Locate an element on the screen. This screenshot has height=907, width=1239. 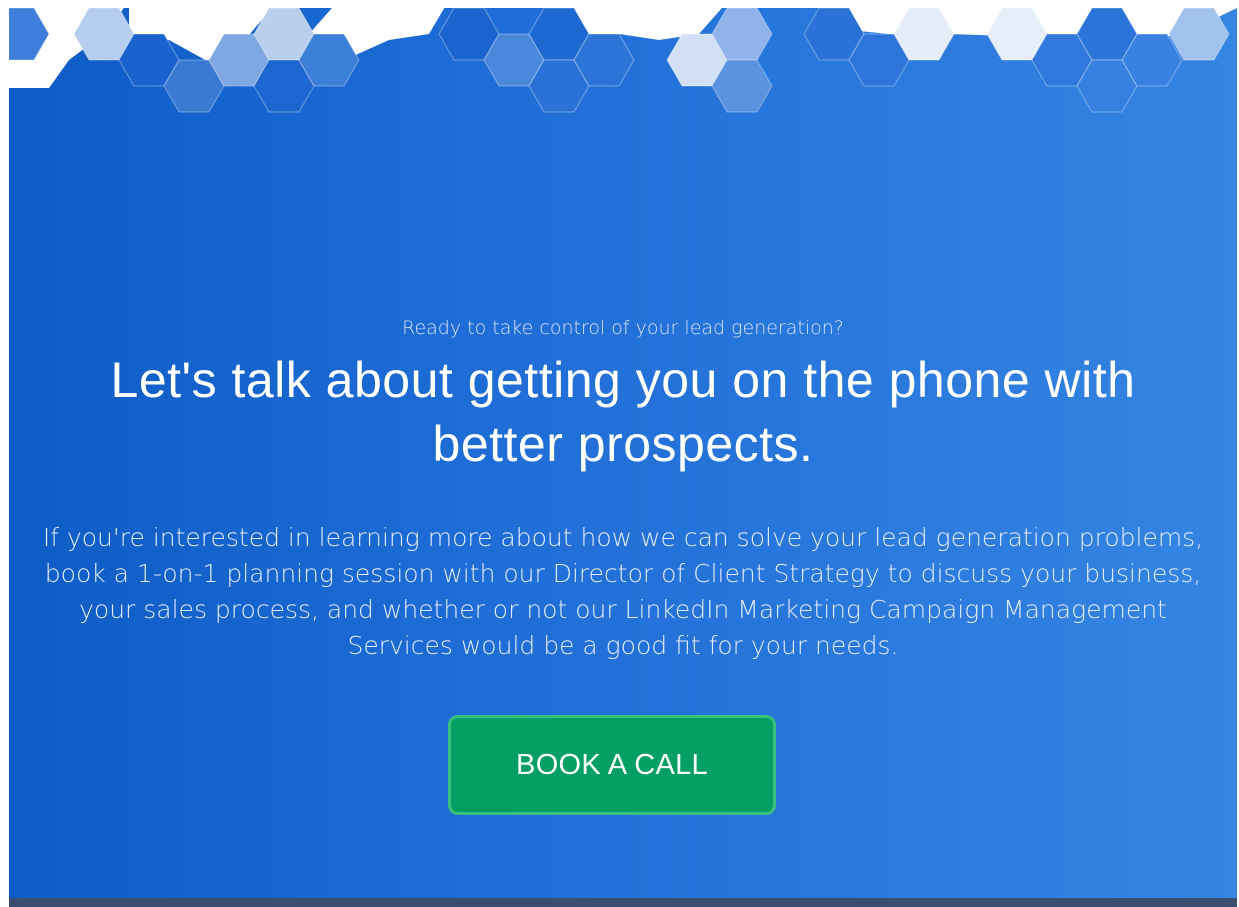
footer-strip is located at coordinates (623, 902).